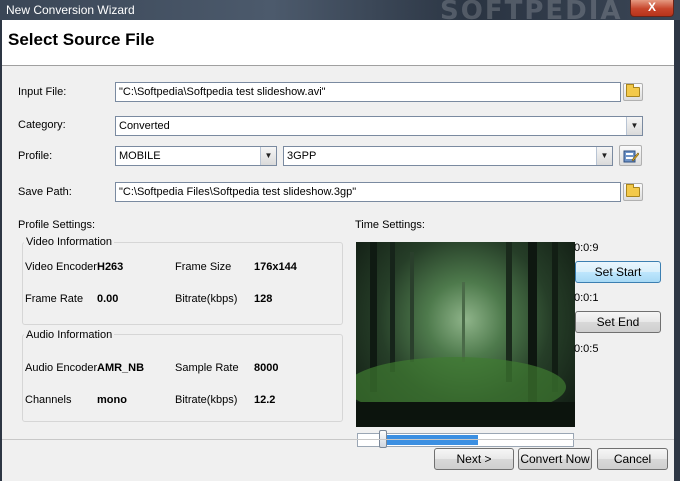  Describe the element at coordinates (302, 156) in the screenshot. I see `profile-format-value: 3GPP` at that location.